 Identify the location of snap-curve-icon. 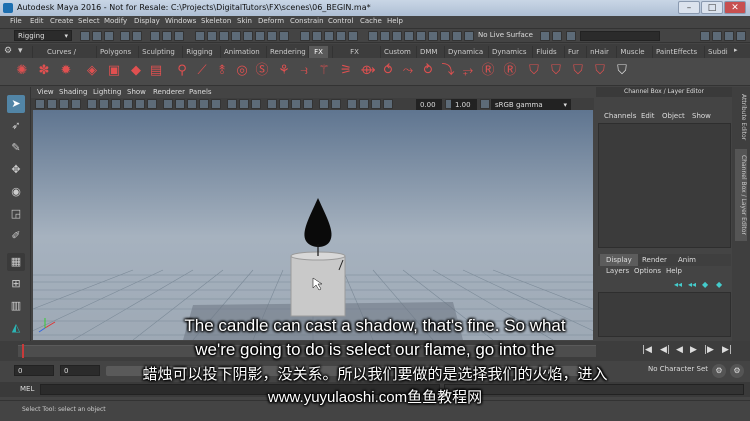
(317, 36).